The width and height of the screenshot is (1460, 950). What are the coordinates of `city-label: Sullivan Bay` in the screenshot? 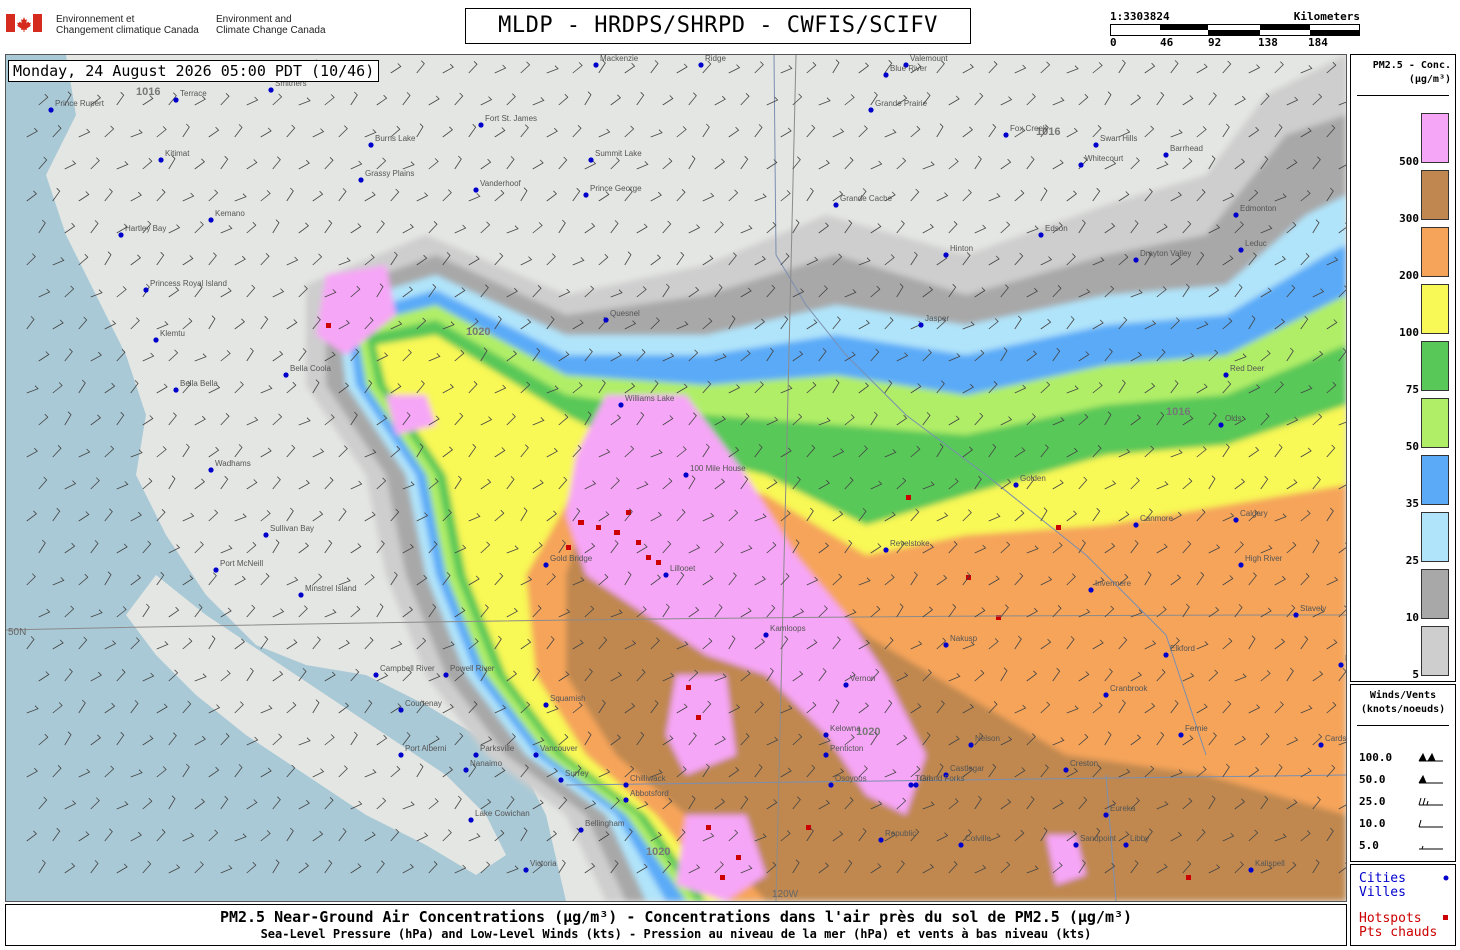 It's located at (292, 528).